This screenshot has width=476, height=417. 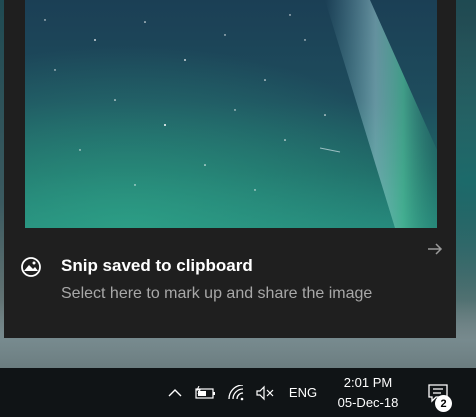 I want to click on taskbar: ENG 2:01 PM 05-Dec-18, so click(x=238, y=392).